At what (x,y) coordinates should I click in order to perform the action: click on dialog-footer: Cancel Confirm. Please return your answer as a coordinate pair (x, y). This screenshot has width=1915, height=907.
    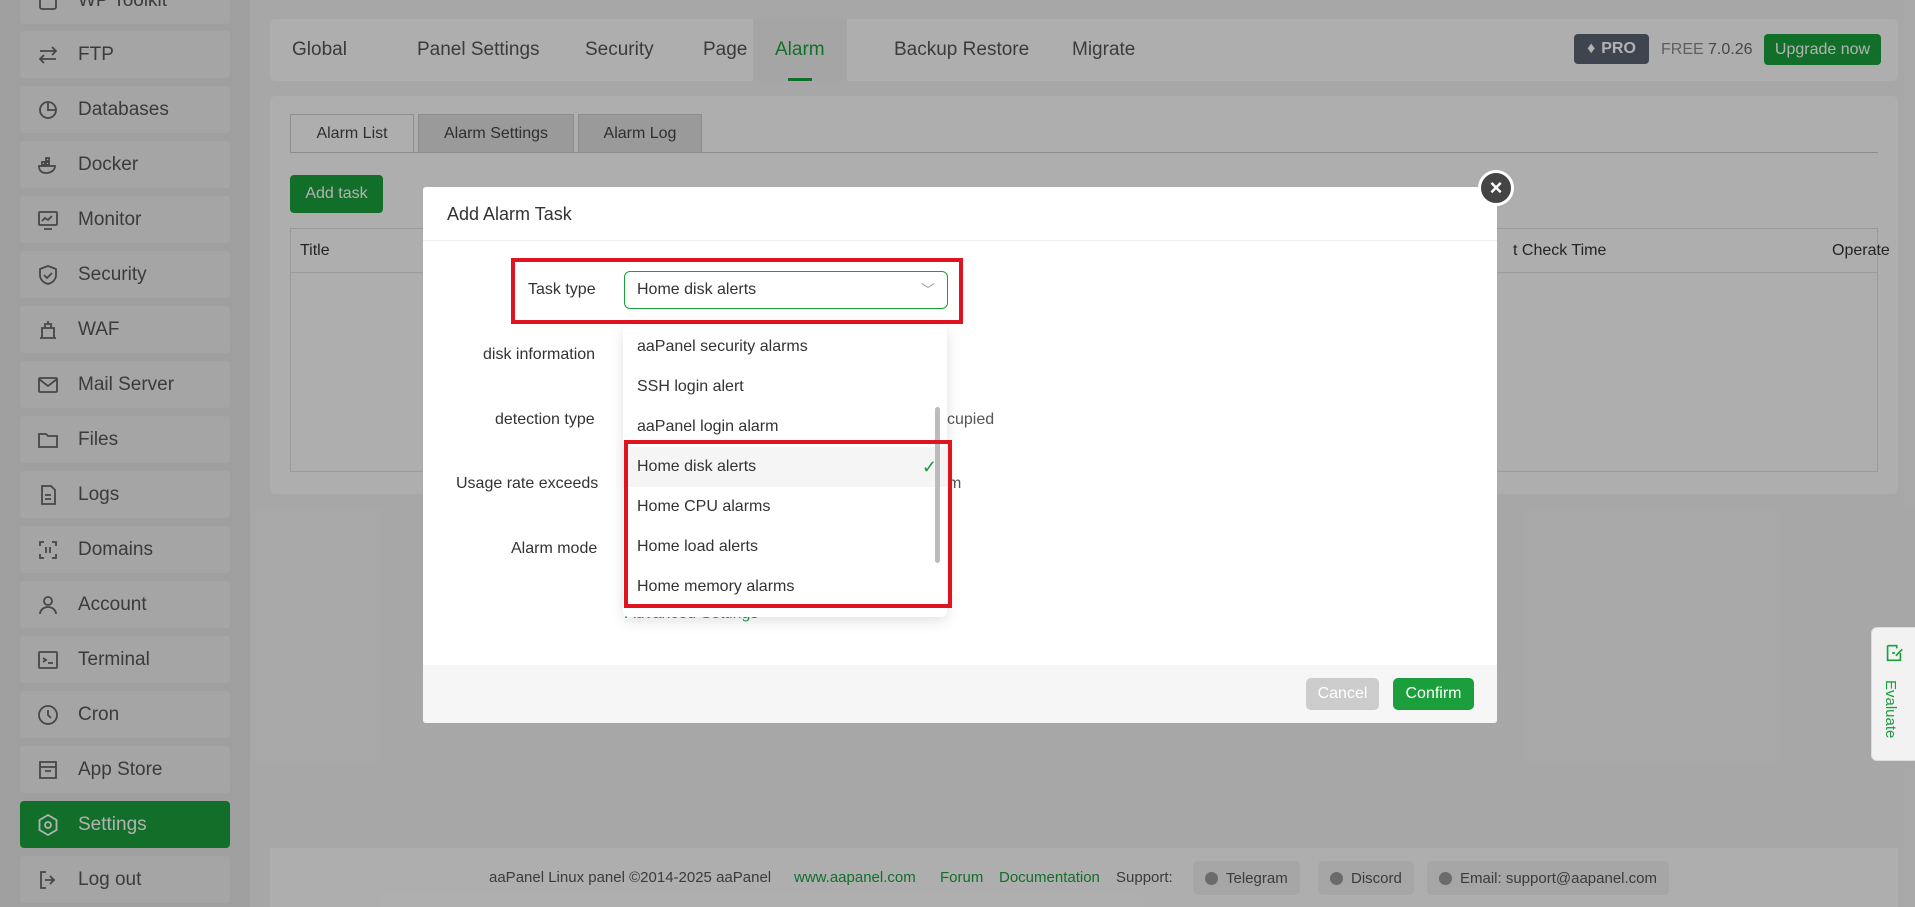
    Looking at the image, I should click on (960, 694).